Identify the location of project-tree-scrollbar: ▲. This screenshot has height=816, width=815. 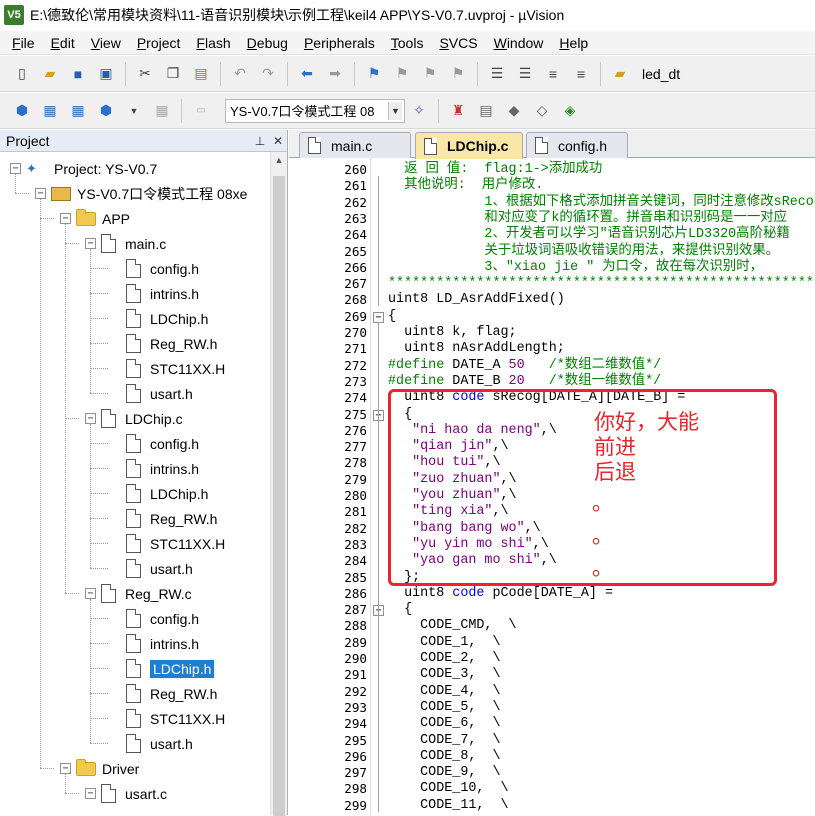
(278, 484).